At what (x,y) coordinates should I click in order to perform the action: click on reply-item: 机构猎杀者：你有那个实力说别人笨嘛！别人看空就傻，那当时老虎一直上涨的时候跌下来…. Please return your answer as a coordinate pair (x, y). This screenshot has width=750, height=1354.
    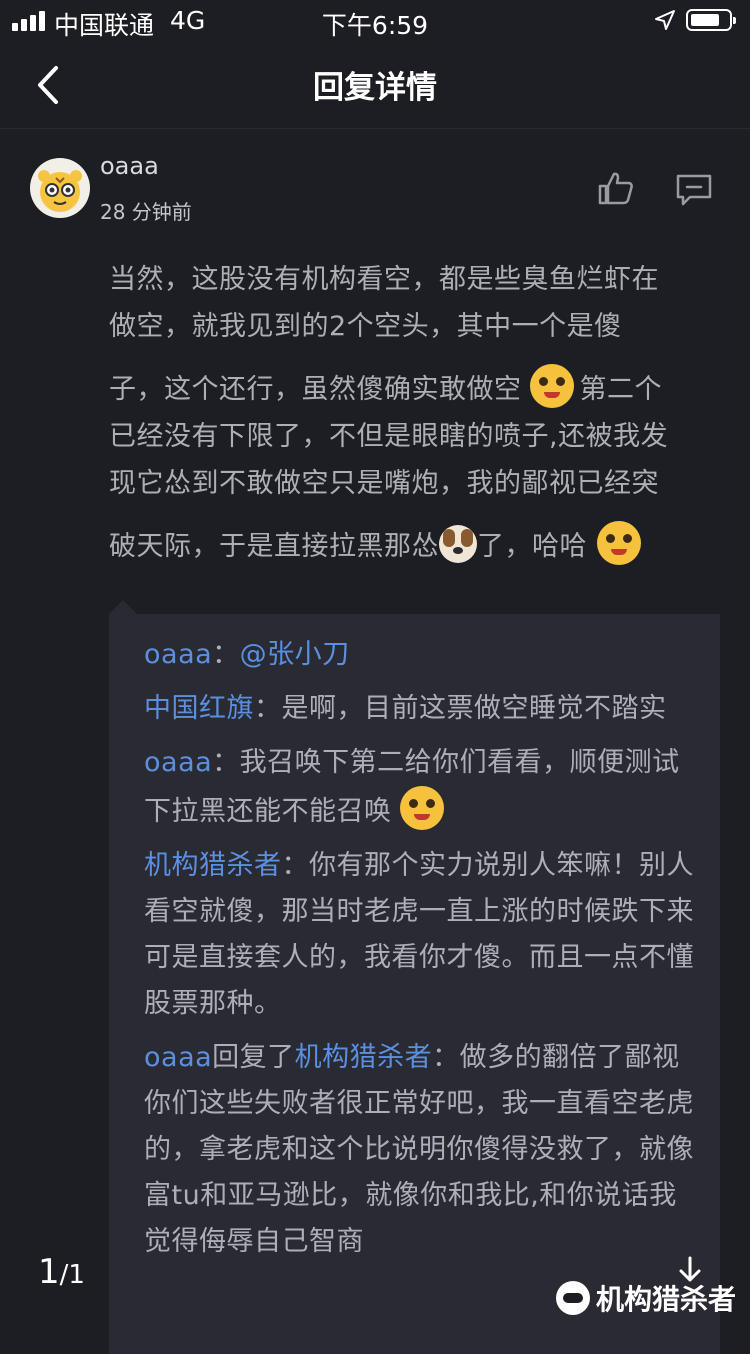
    Looking at the image, I should click on (424, 935).